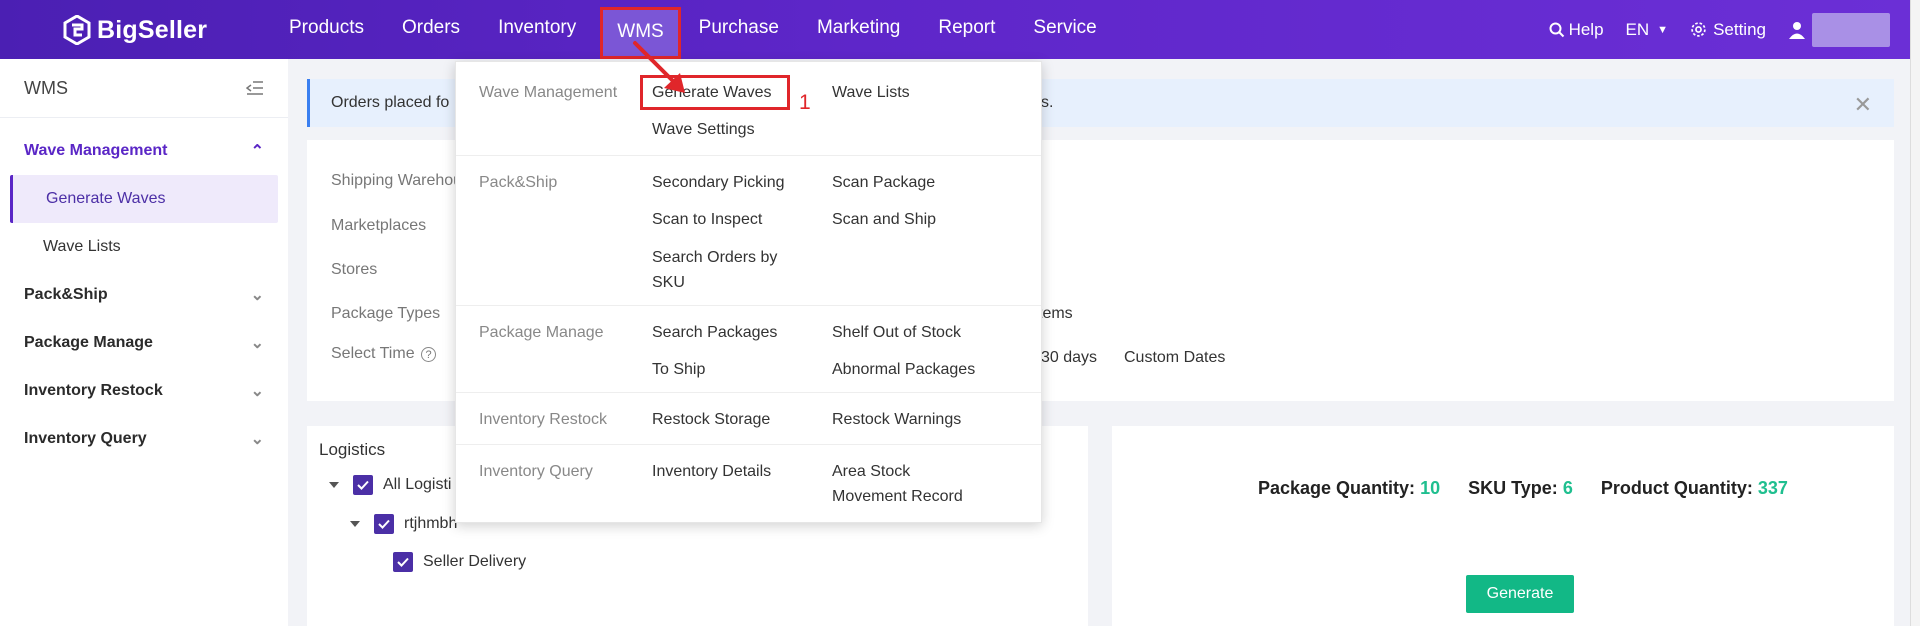 The width and height of the screenshot is (1920, 626). I want to click on check-icon, so click(403, 562).